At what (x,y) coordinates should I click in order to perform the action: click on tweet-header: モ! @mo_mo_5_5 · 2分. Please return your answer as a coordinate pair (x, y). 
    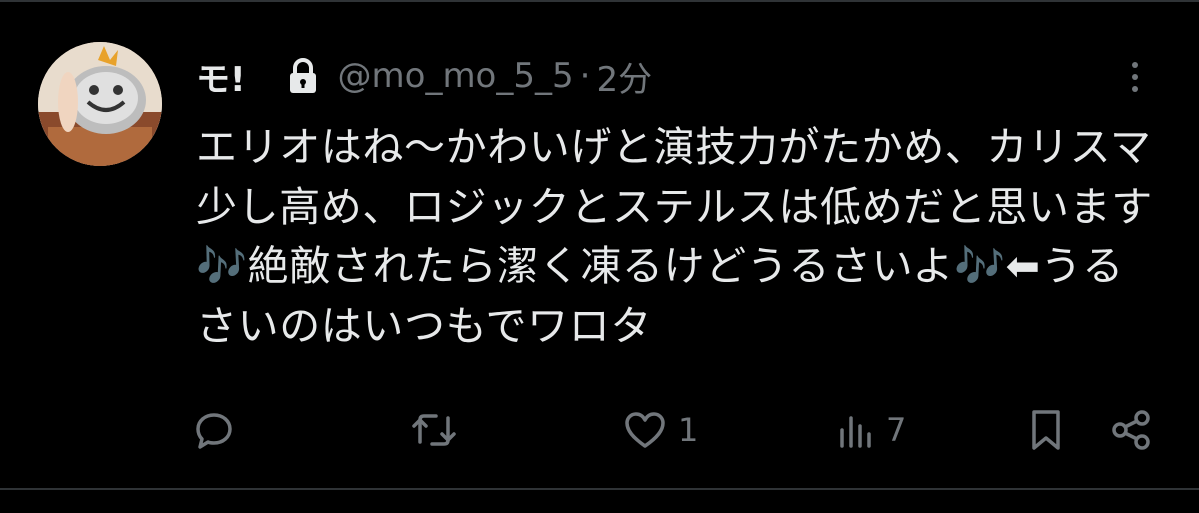
    Looking at the image, I should click on (424, 76).